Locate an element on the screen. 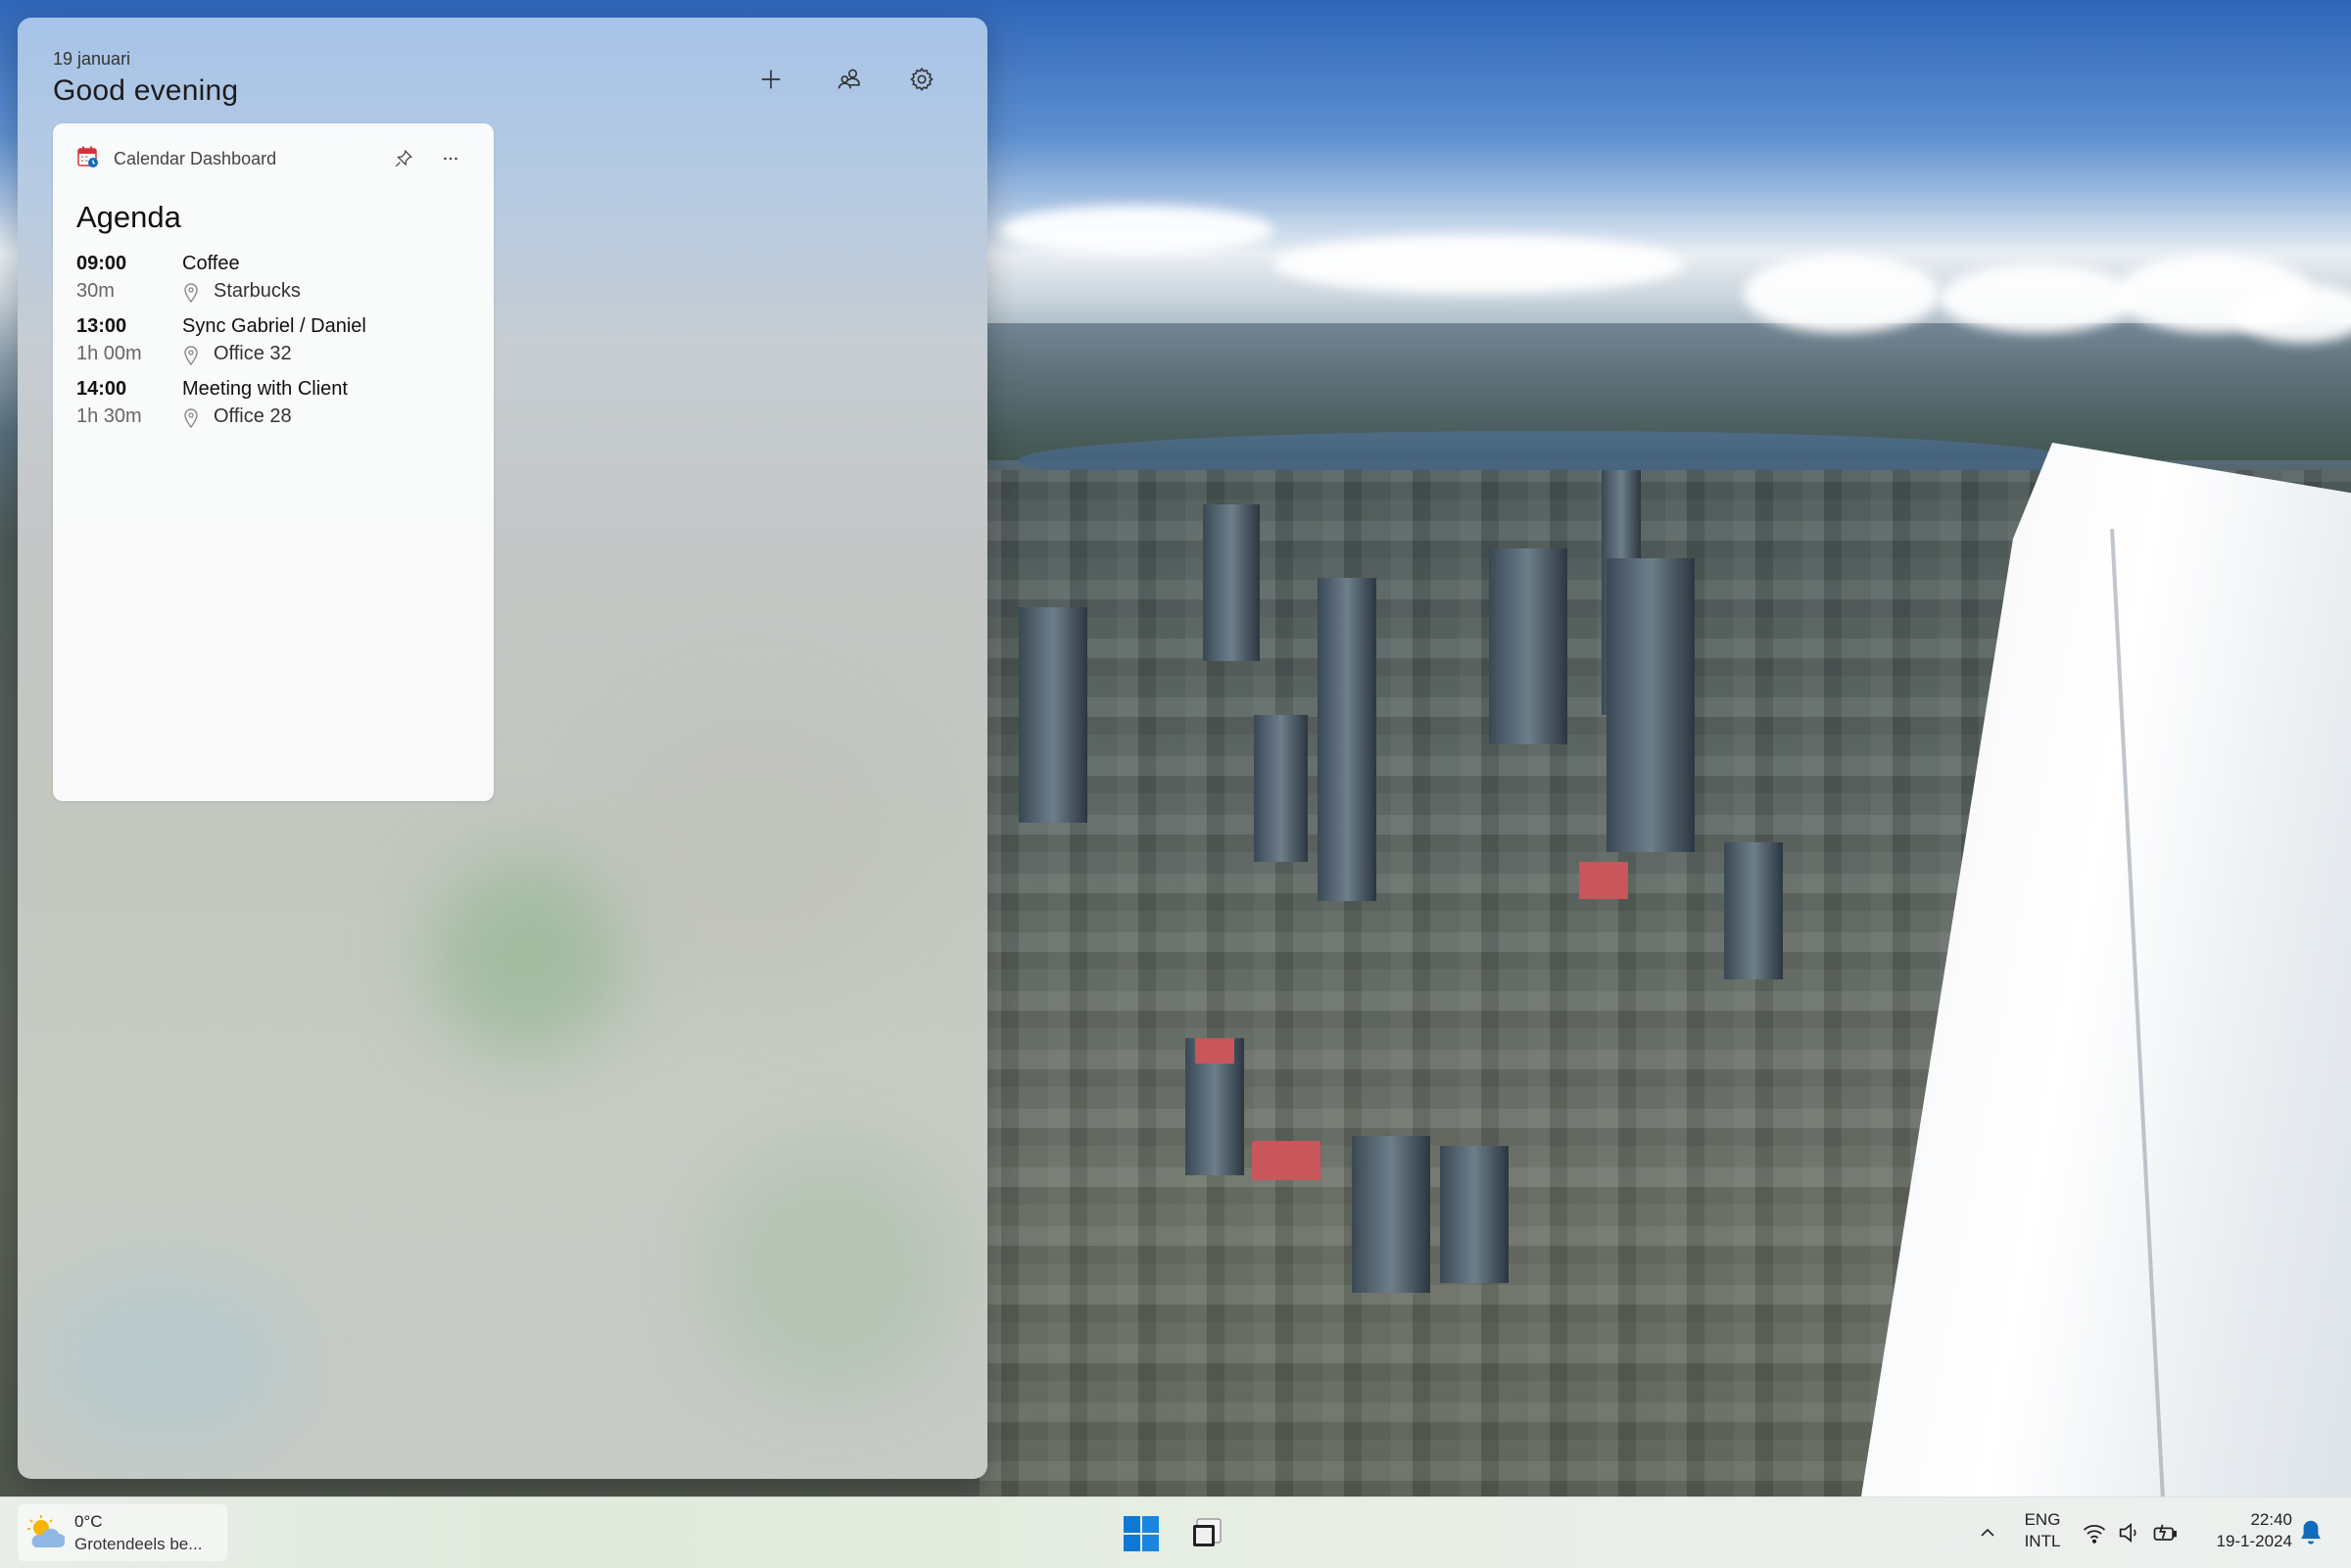 Image resolution: width=2351 pixels, height=1568 pixels. partly-cloudy-icon is located at coordinates (46, 1531).